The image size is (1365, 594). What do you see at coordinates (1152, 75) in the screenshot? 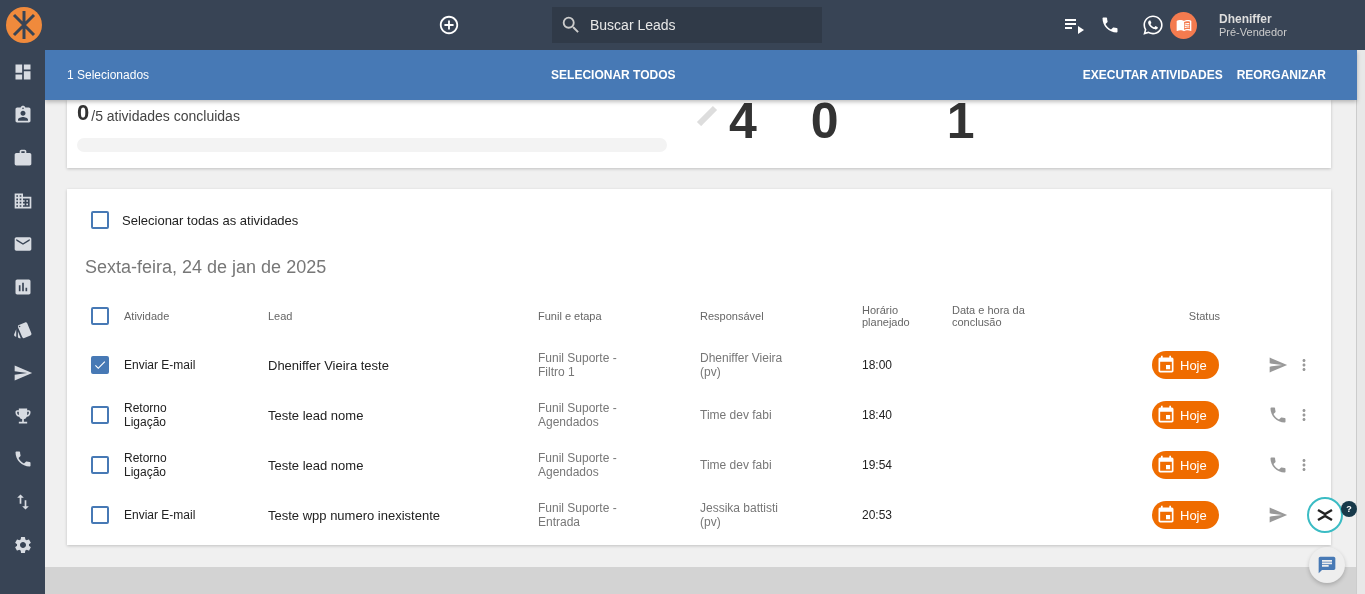
I see `action-button: EXECUTAR ATIVIDADES` at bounding box center [1152, 75].